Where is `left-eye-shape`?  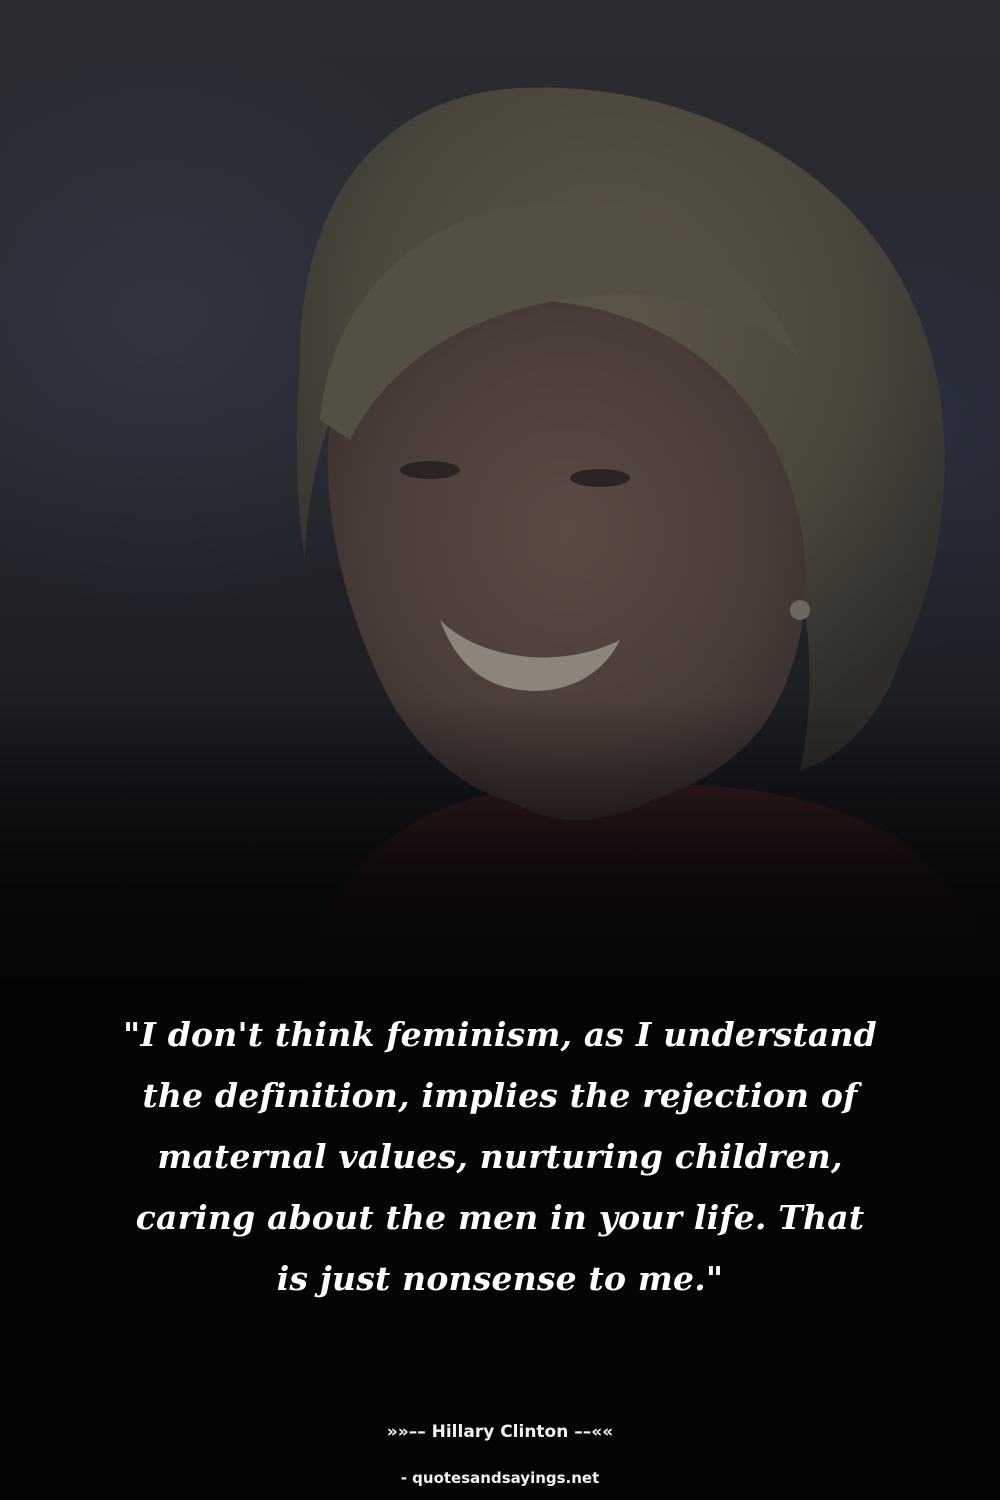
left-eye-shape is located at coordinates (430, 470).